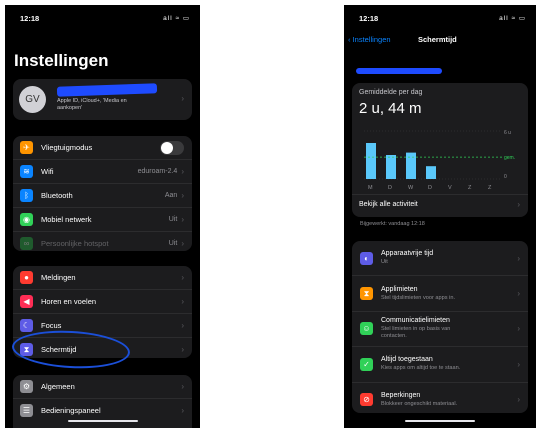 The width and height of the screenshot is (544, 433). Describe the element at coordinates (67, 147) in the screenshot. I see `row-label: Vliegtuigmodus` at that location.